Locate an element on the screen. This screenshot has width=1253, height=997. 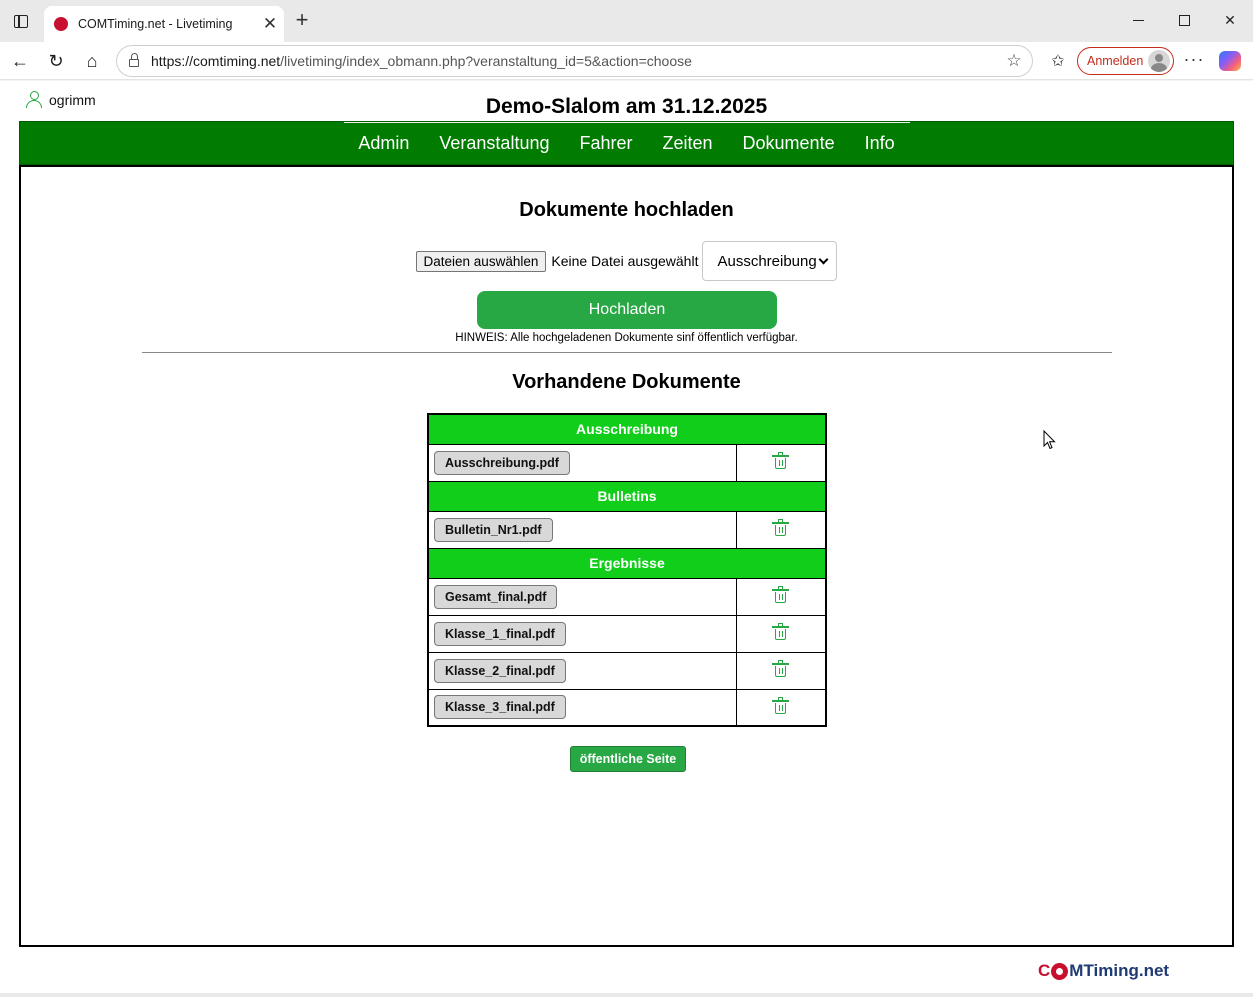
divider is located at coordinates (627, 352).